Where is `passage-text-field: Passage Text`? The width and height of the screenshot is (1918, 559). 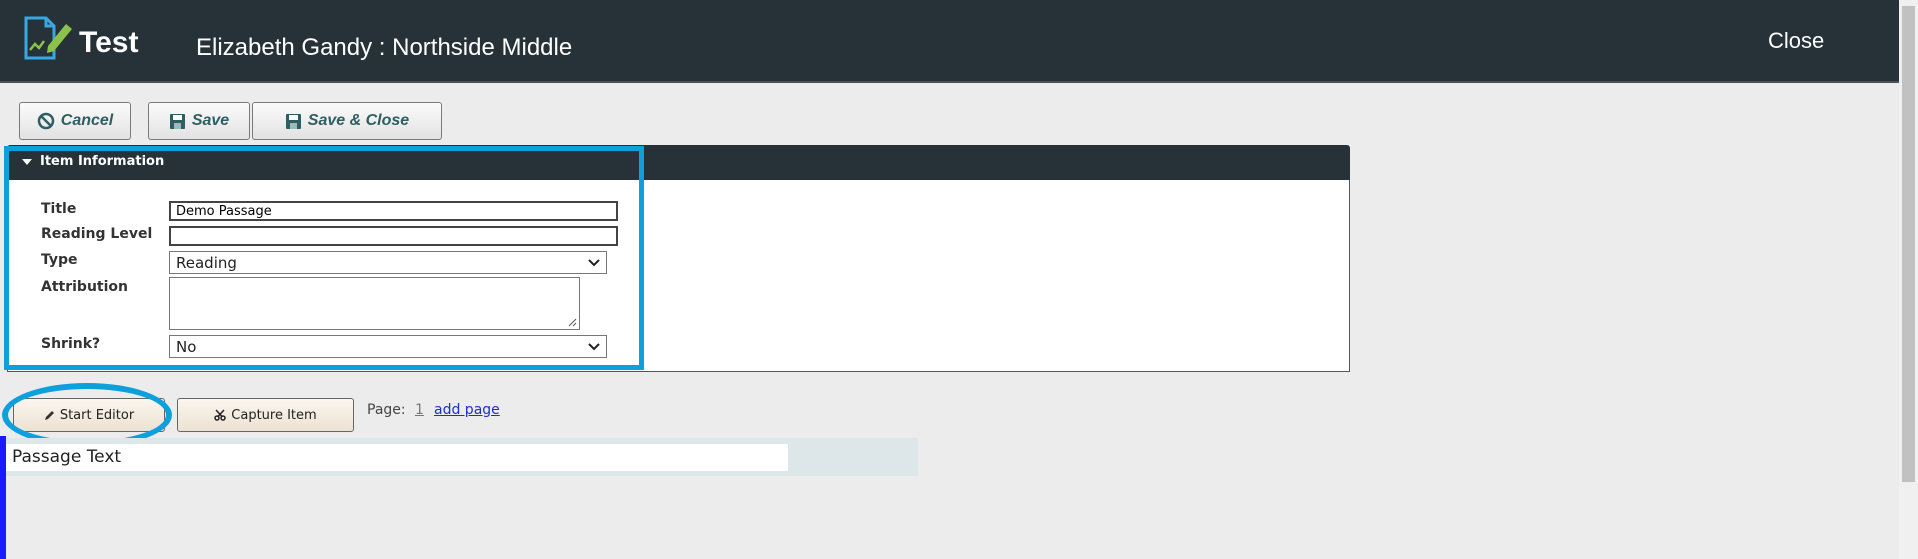 passage-text-field: Passage Text is located at coordinates (396, 457).